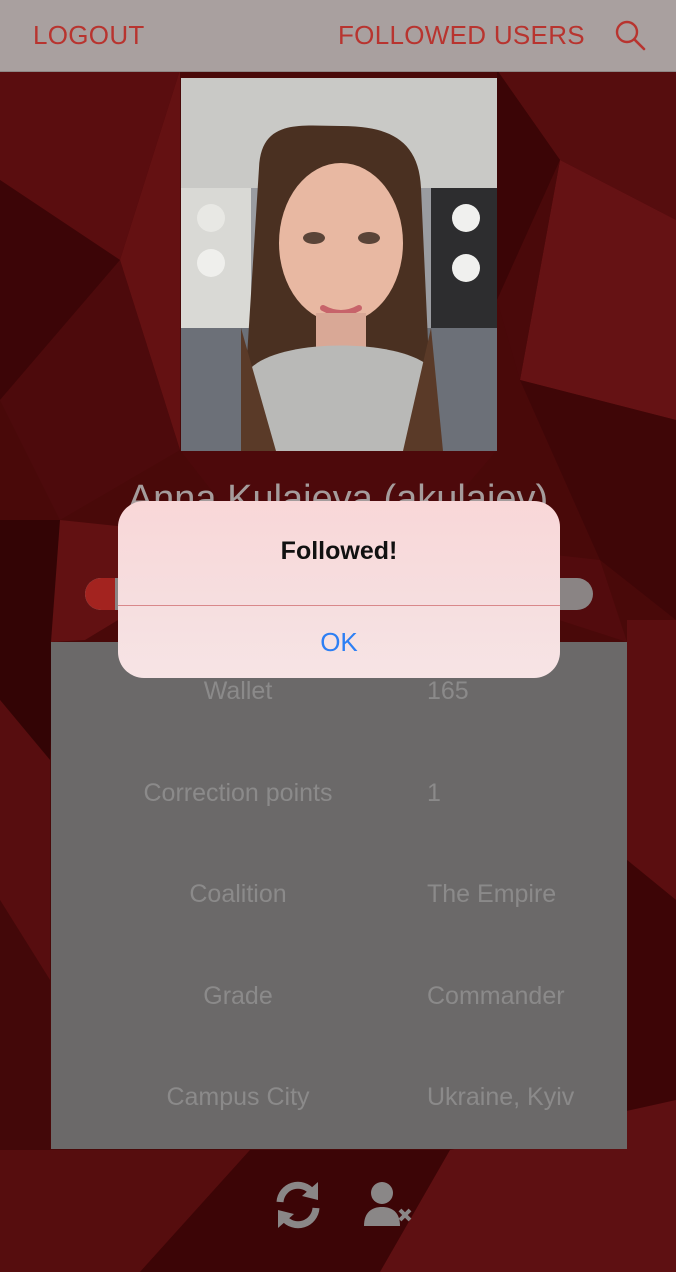 The width and height of the screenshot is (676, 1272). What do you see at coordinates (448, 691) in the screenshot?
I see `info-value: 165` at bounding box center [448, 691].